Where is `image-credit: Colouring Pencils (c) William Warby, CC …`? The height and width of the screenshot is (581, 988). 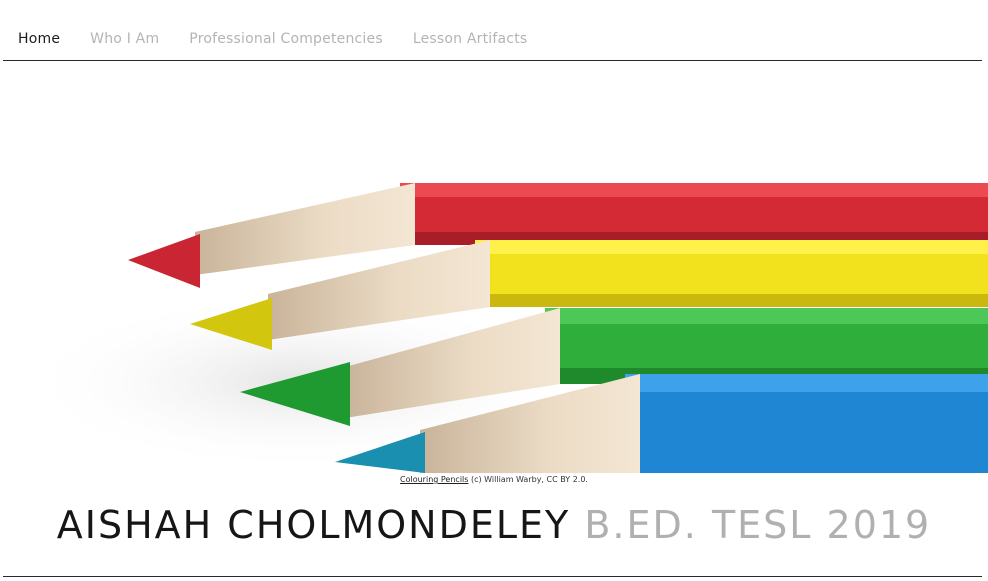
image-credit: Colouring Pencils (c) William Warby, CC … is located at coordinates (494, 479).